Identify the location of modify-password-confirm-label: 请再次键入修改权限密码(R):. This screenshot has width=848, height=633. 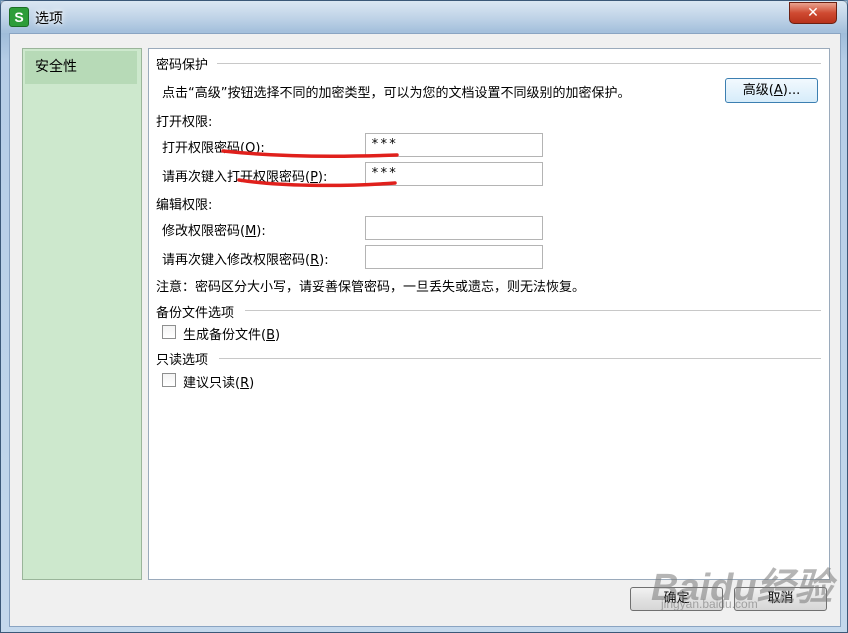
(245, 260).